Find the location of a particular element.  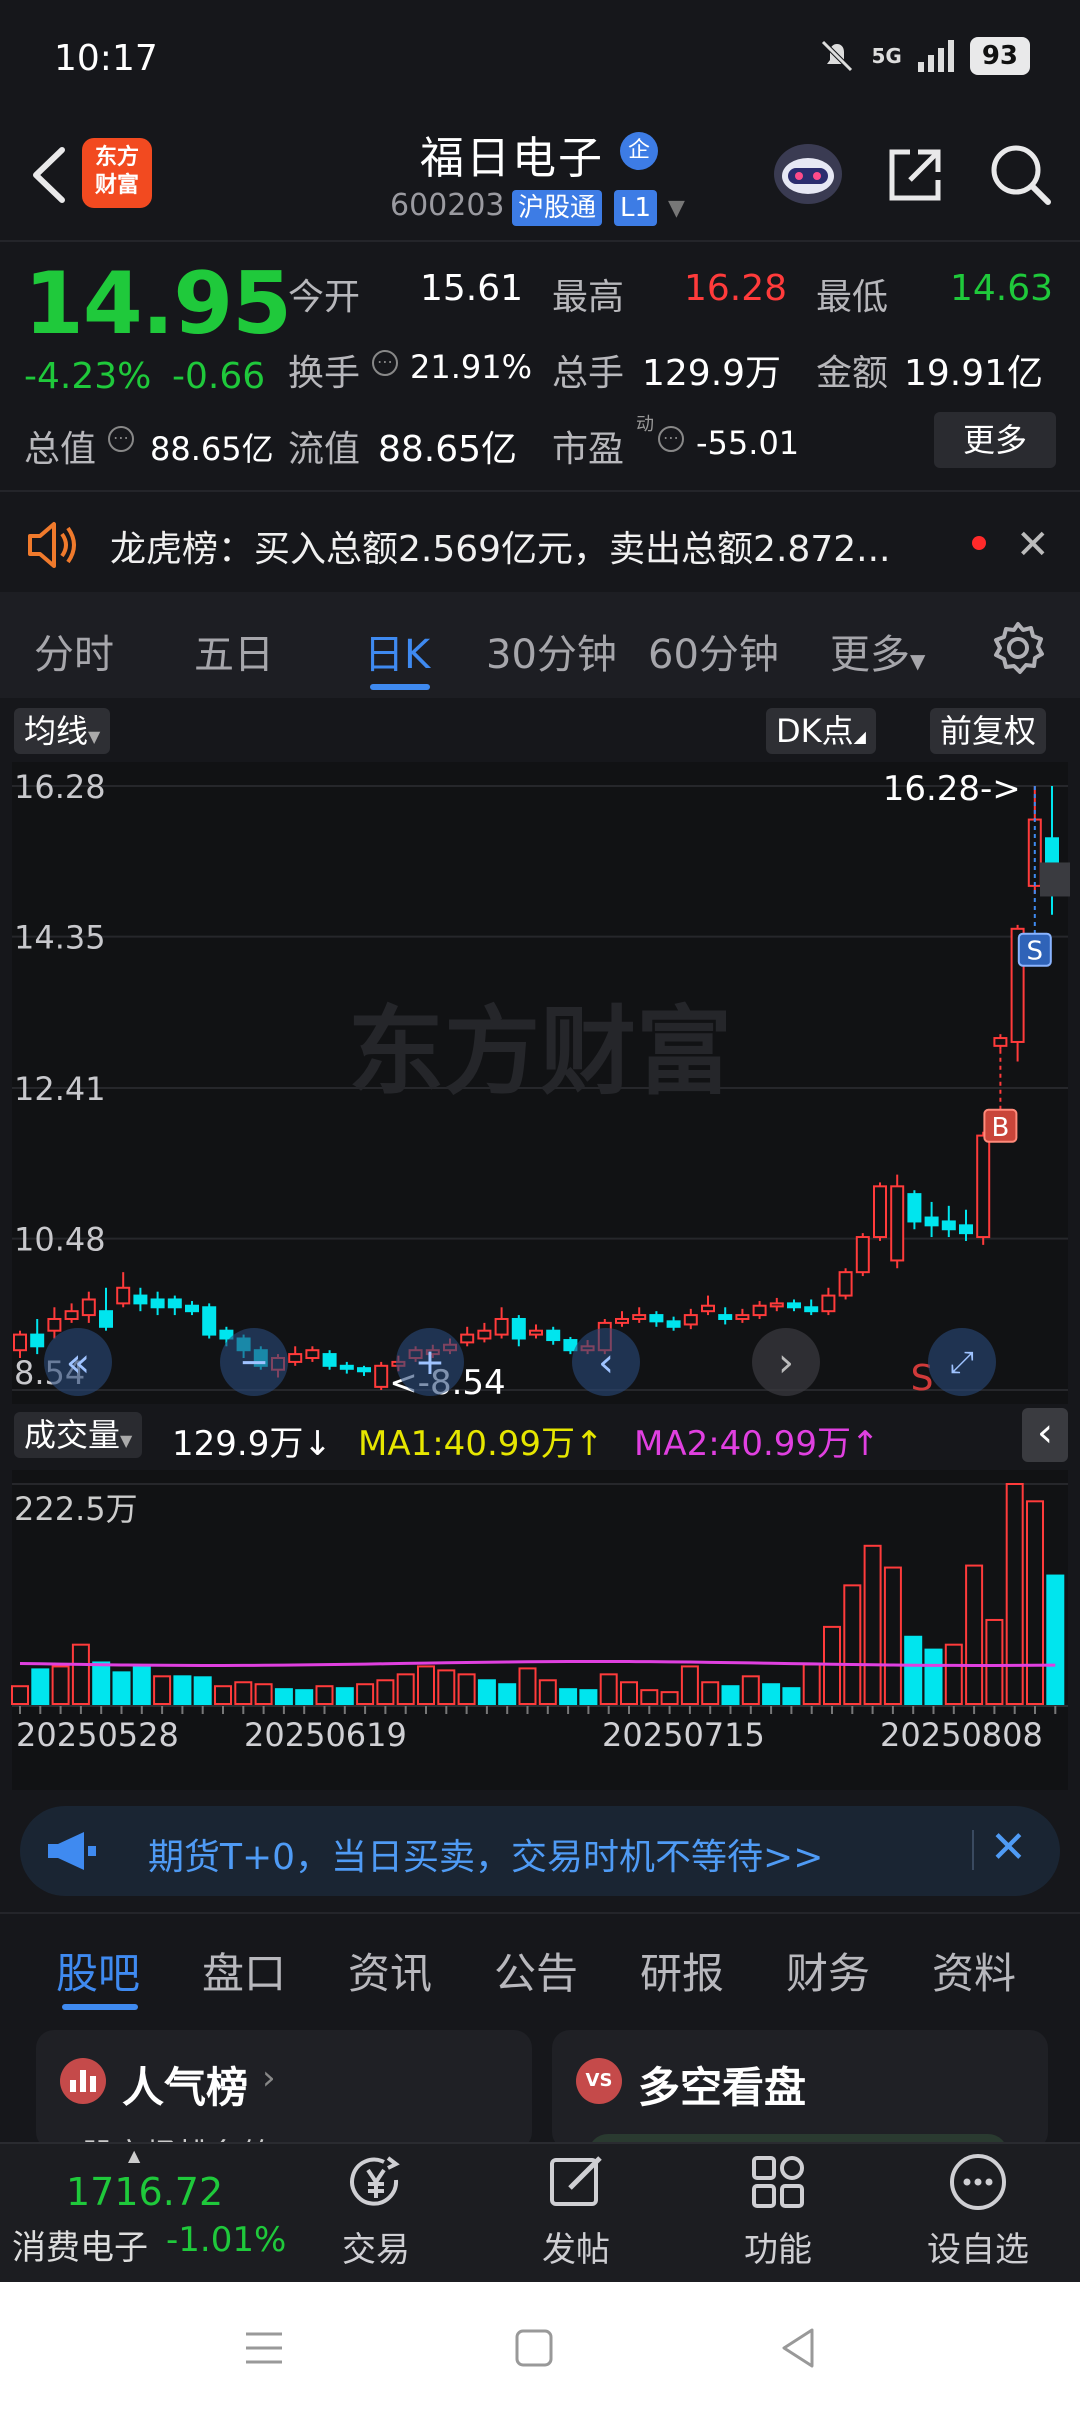

tab-profile: 资料 is located at coordinates (974, 1970).